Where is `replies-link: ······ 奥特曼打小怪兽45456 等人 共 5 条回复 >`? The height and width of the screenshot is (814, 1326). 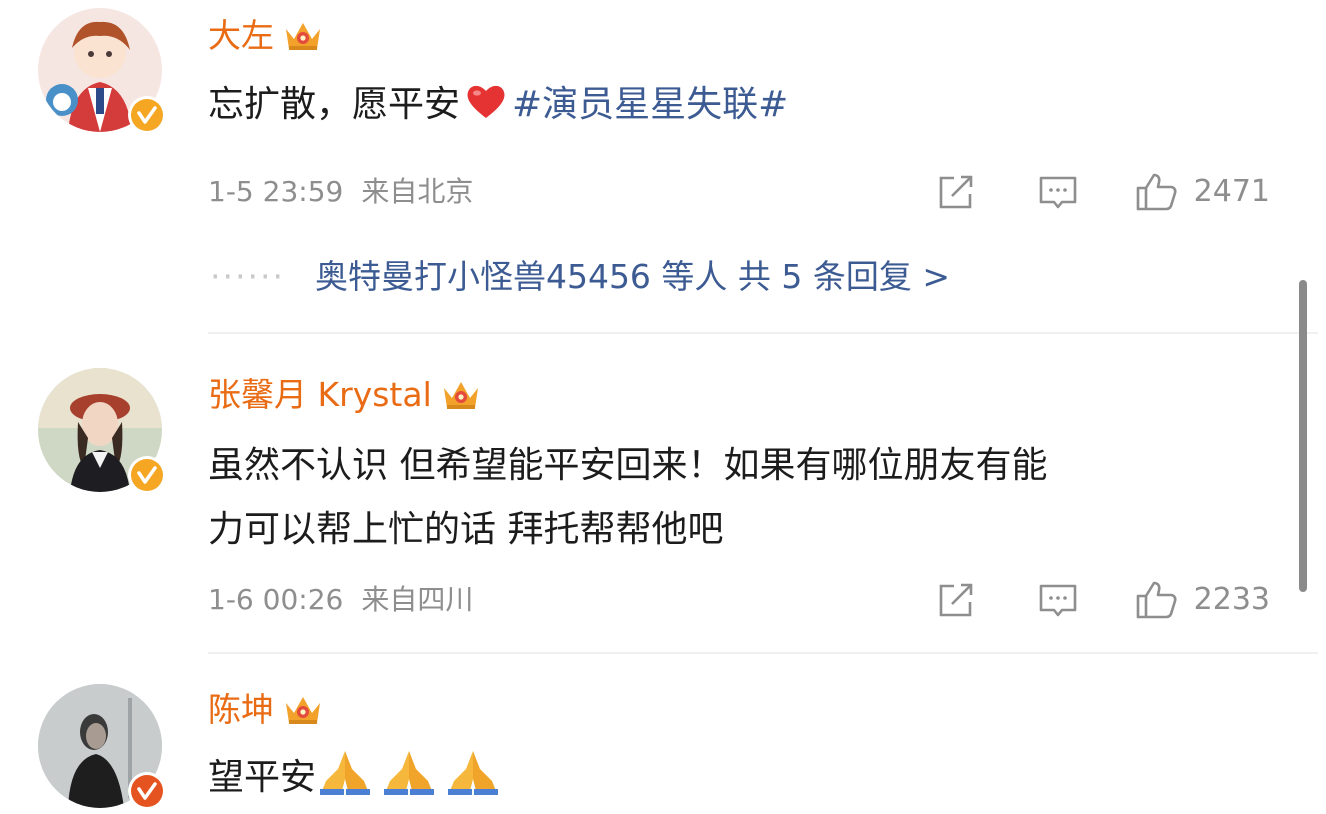
replies-link: ······ 奥特曼打小怪兽45456 等人 共 5 条回复 > is located at coordinates (580, 277).